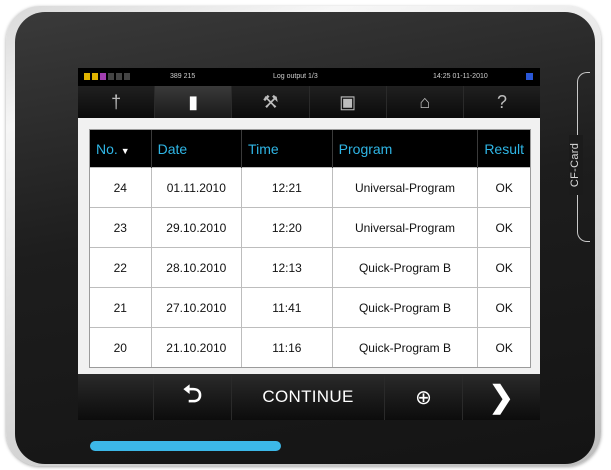 This screenshot has width=611, height=470. I want to click on cell-no: 22, so click(121, 267).